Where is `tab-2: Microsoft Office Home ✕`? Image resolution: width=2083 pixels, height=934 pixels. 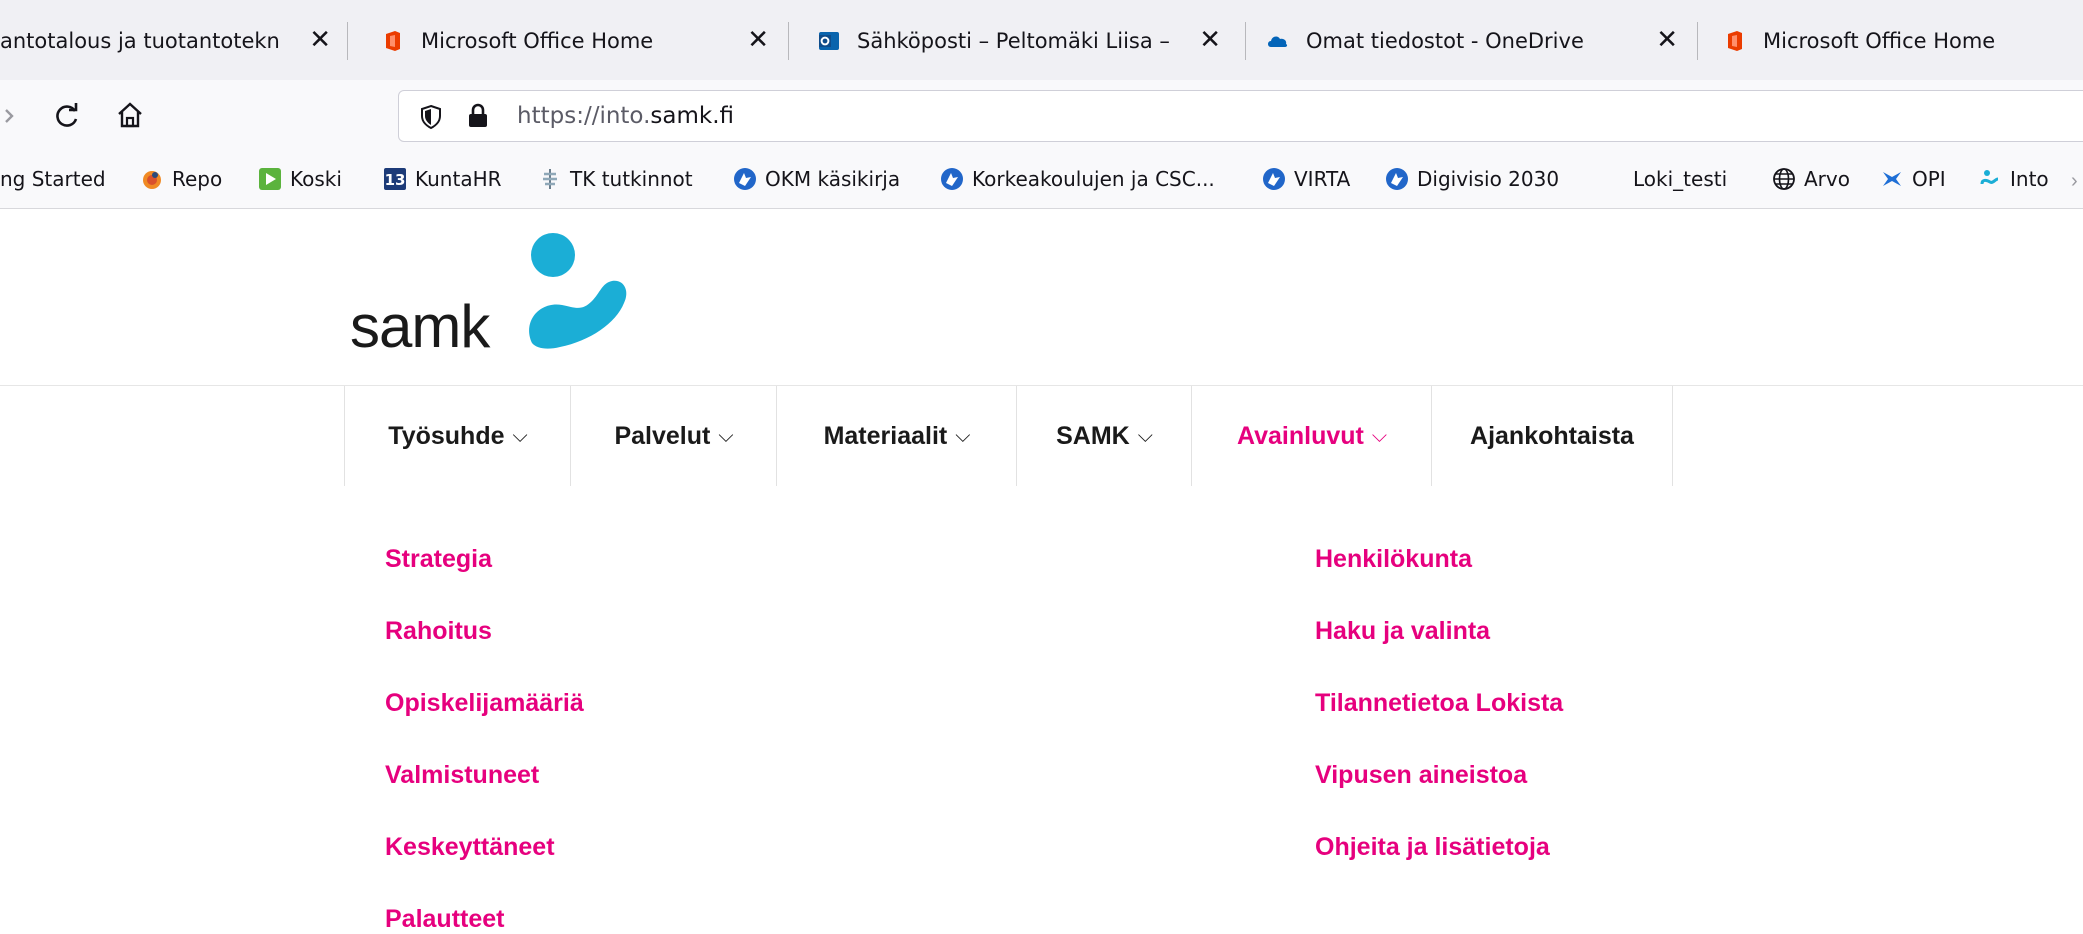
tab-2: Microsoft Office Home ✕ is located at coordinates (569, 41).